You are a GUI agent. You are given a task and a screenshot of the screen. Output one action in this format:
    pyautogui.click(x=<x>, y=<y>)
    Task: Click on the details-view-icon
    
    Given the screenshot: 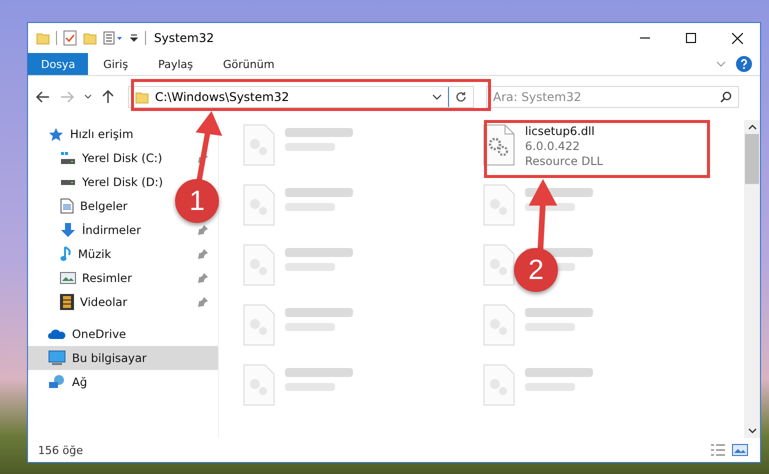 What is the action you would take?
    pyautogui.click(x=718, y=450)
    